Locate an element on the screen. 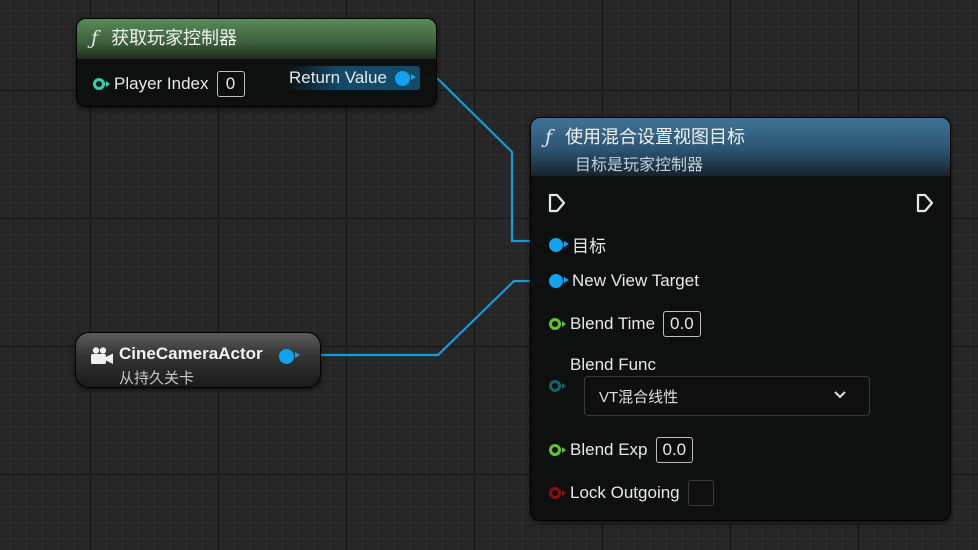 This screenshot has width=978, height=550. blend-time-input: 0.0 is located at coordinates (682, 324).